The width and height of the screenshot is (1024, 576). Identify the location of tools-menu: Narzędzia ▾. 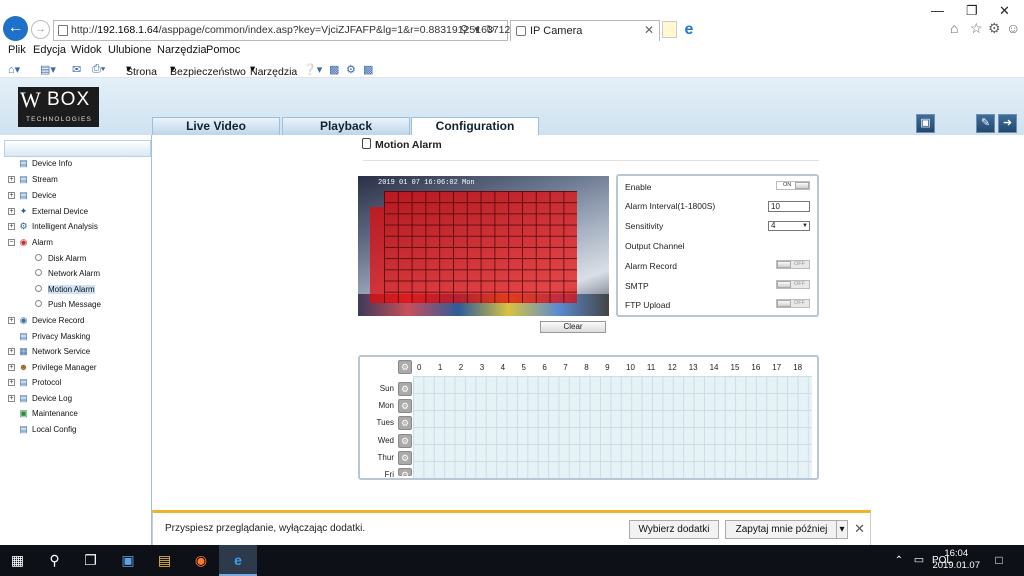
(273, 70).